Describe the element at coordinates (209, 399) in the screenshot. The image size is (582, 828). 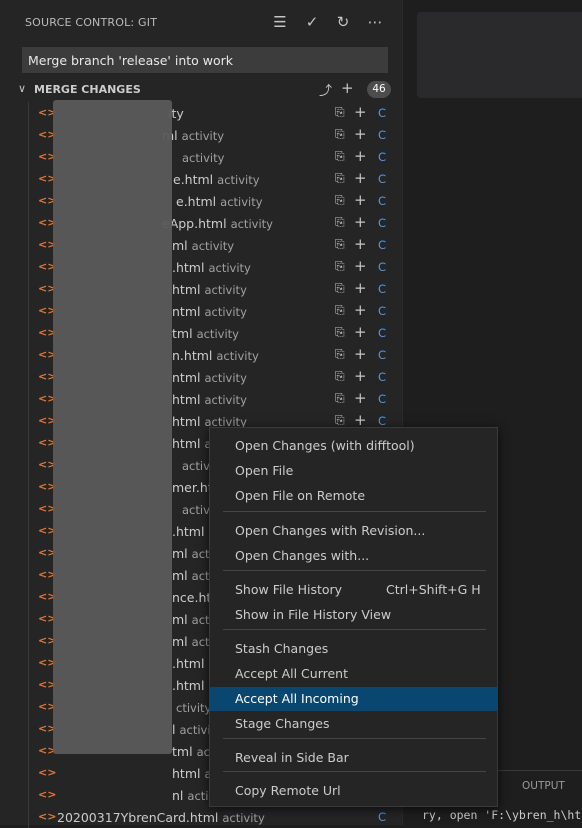
I see `file-name: html activity` at that location.